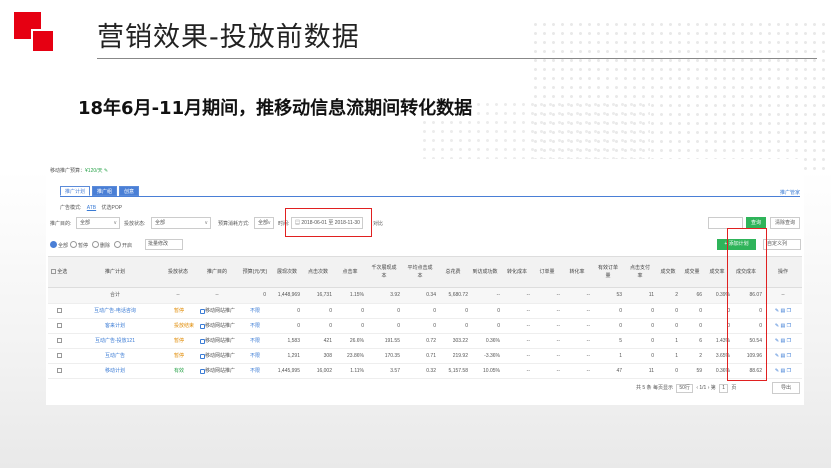 The width and height of the screenshot is (831, 468). I want to click on cell-name: 互动广告-投放121, so click(115, 341).